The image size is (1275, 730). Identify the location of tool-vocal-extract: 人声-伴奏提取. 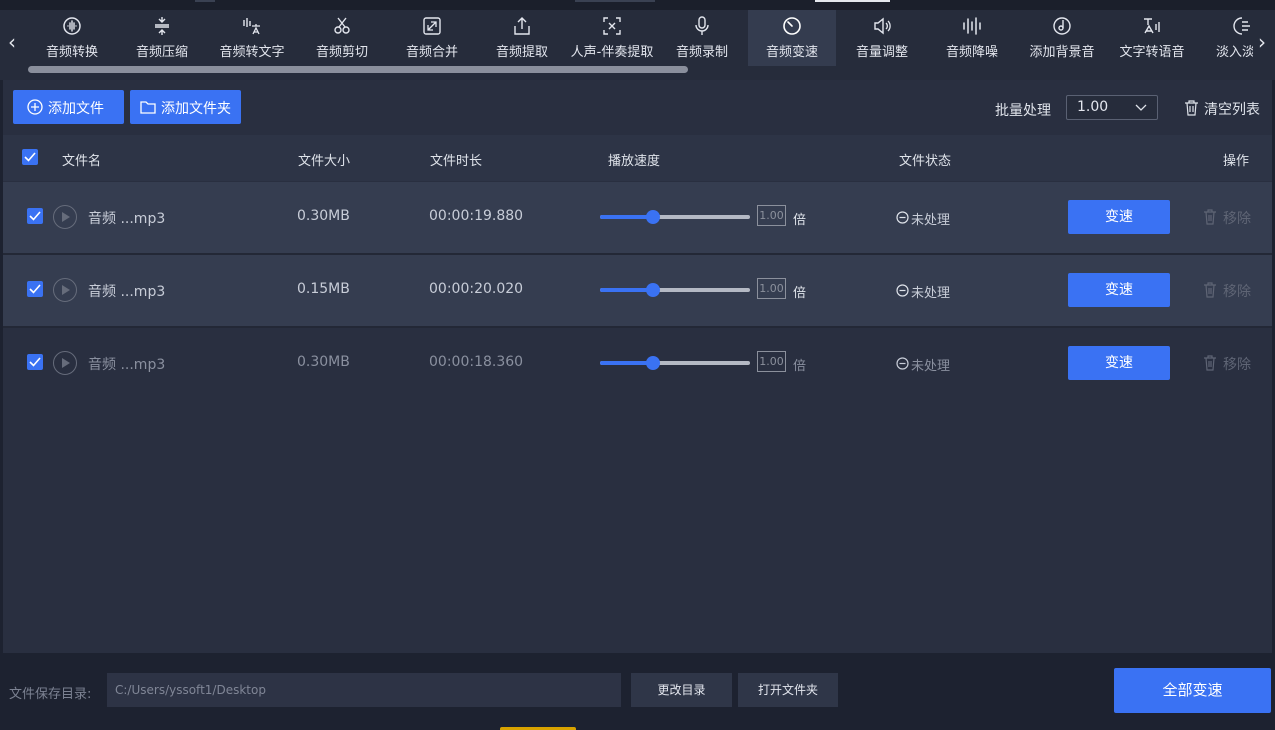
(612, 38).